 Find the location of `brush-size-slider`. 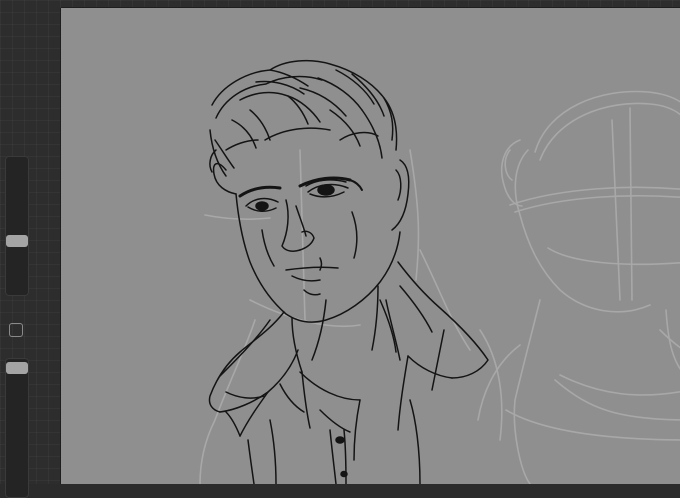

brush-size-slider is located at coordinates (17, 226).